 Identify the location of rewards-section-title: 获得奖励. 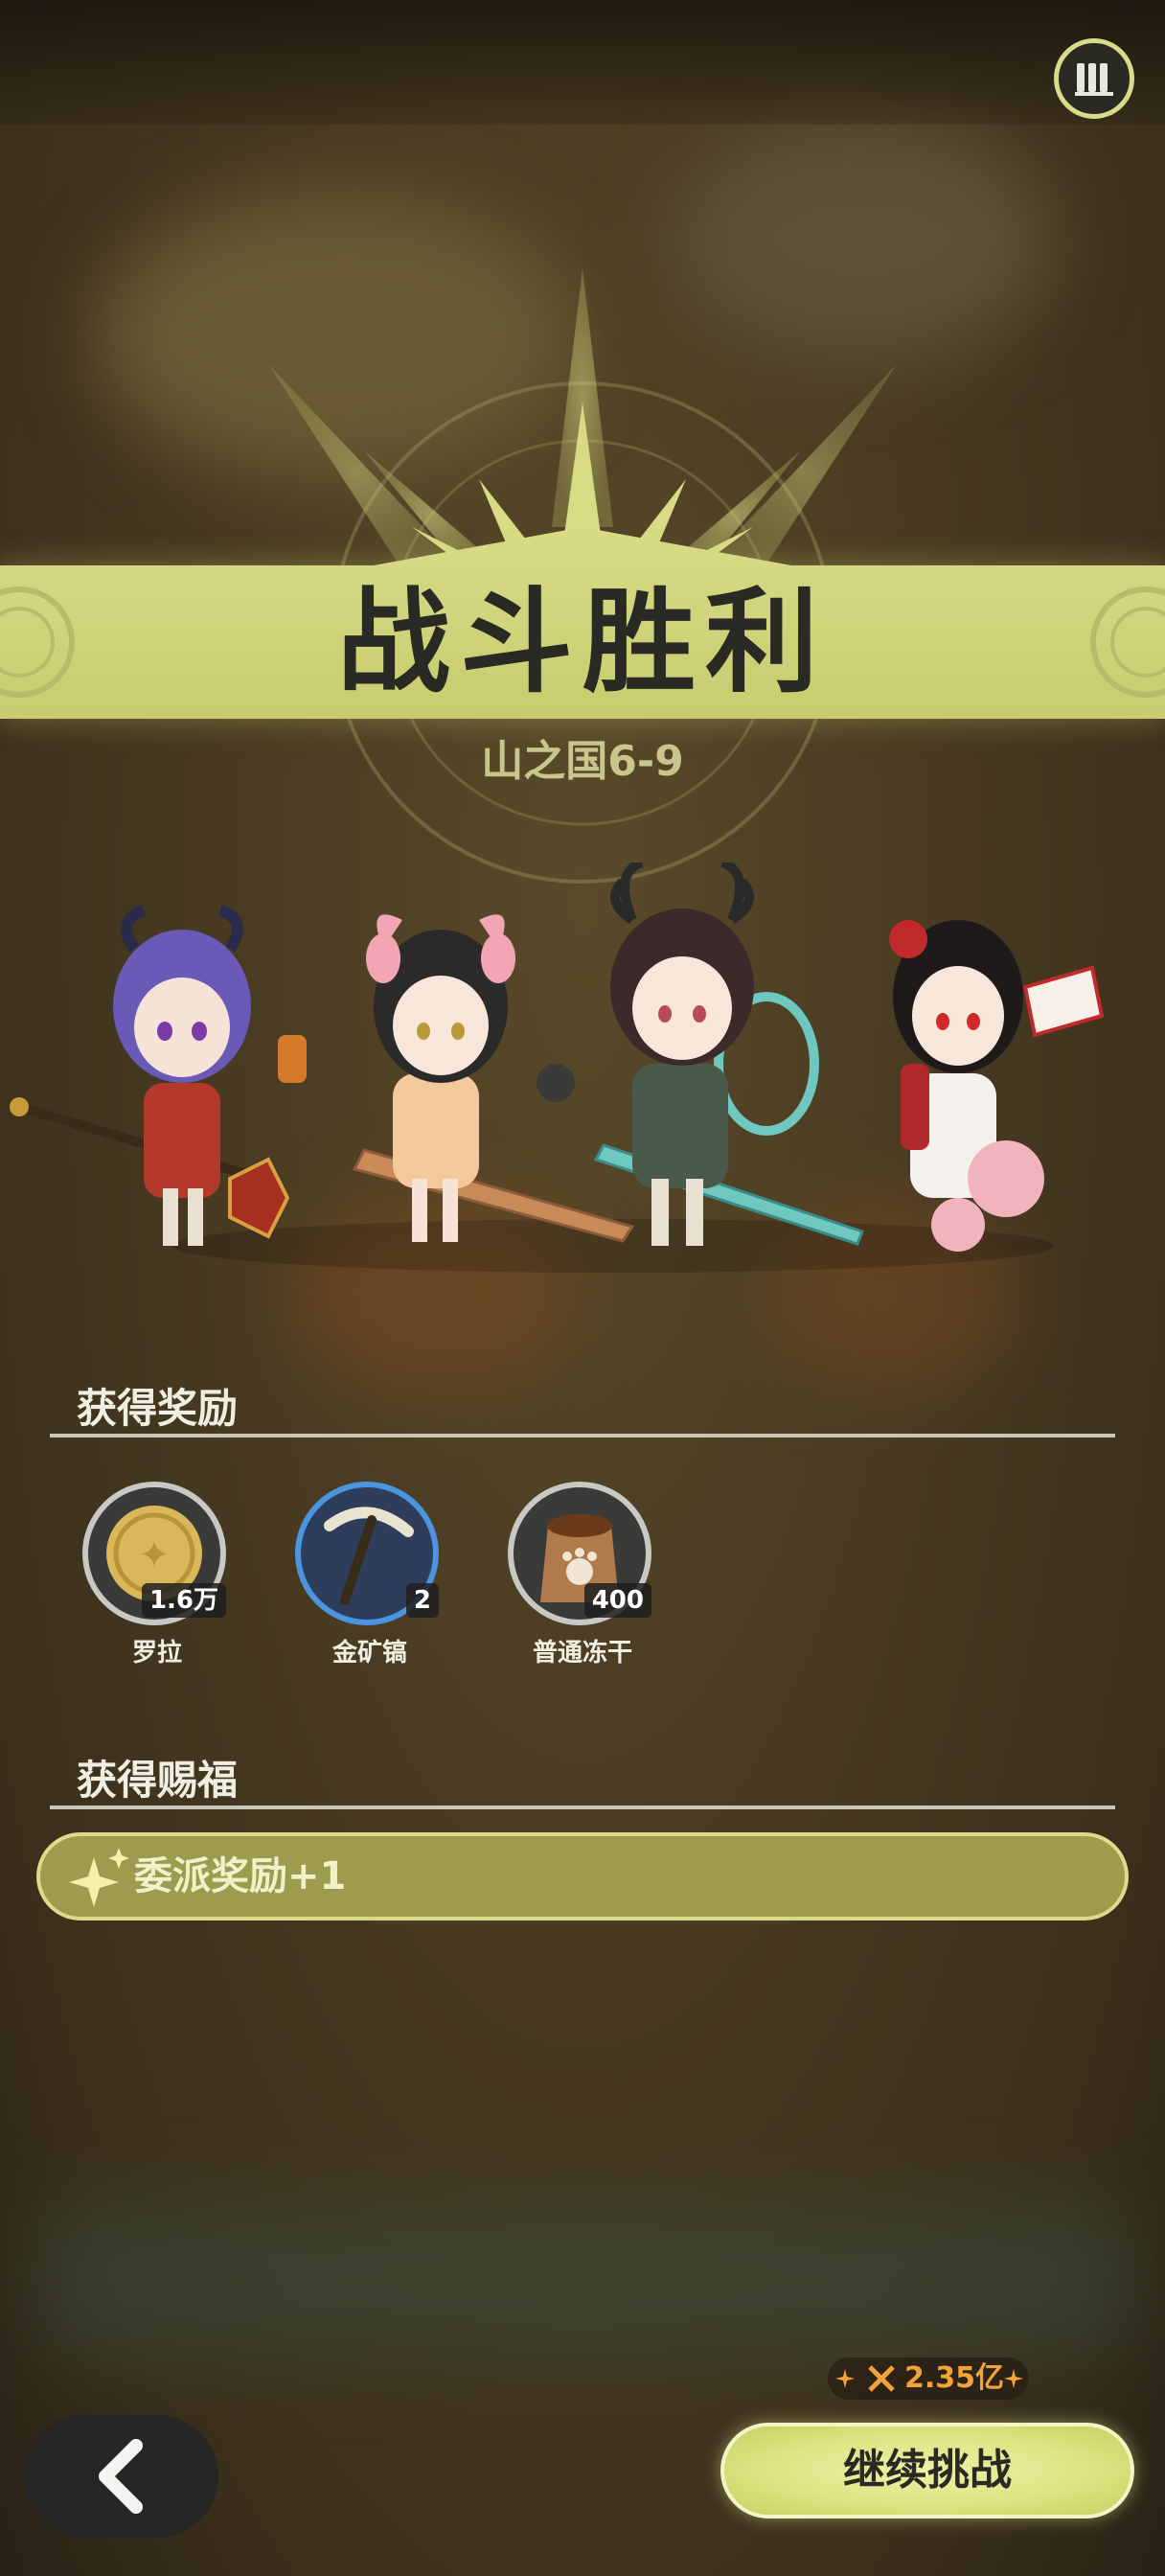
(158, 1408).